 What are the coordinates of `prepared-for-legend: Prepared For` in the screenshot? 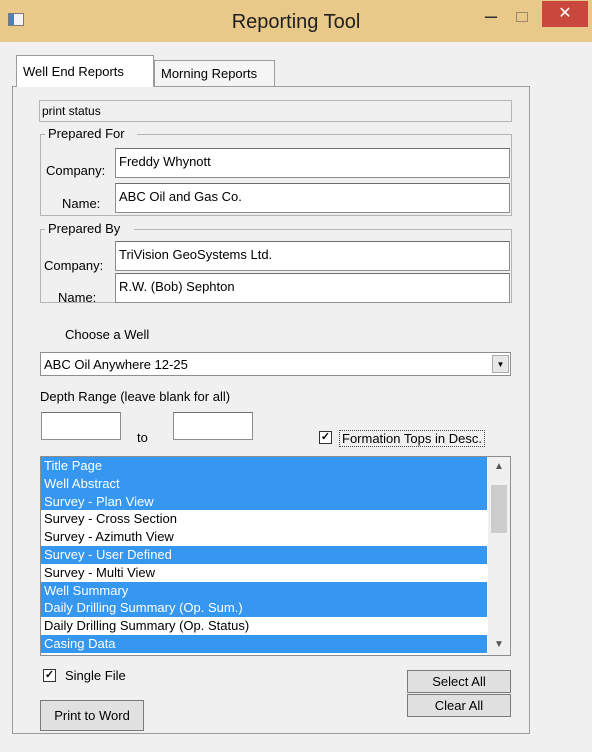 It's located at (86, 133).